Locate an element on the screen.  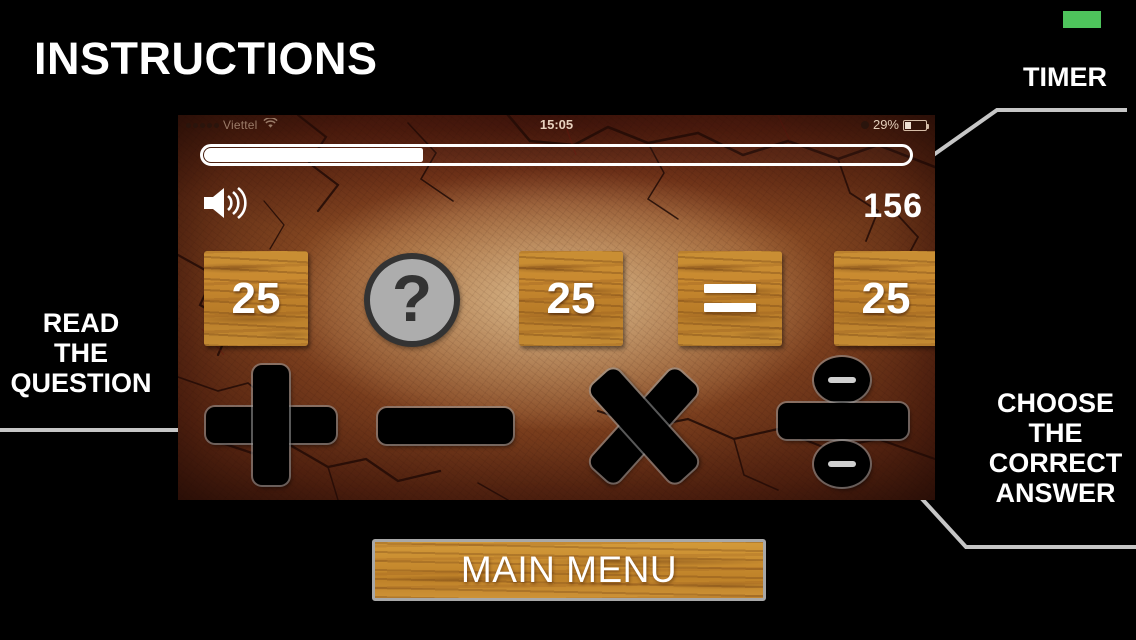
equals-icon is located at coordinates (730, 298).